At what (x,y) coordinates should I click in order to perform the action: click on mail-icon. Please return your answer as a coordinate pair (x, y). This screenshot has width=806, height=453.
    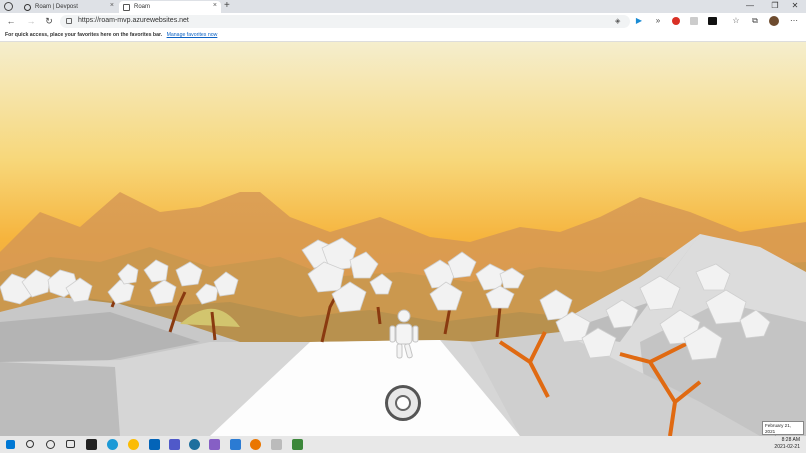
    Looking at the image, I should click on (276, 444).